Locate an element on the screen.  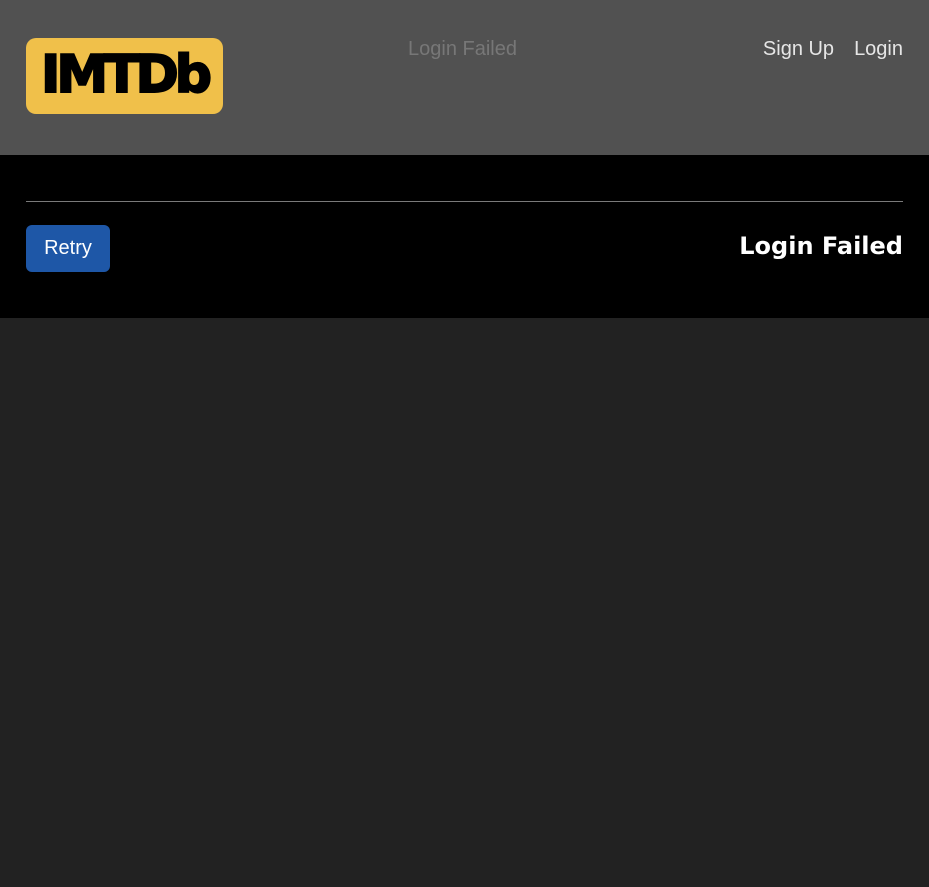
divider is located at coordinates (464, 201).